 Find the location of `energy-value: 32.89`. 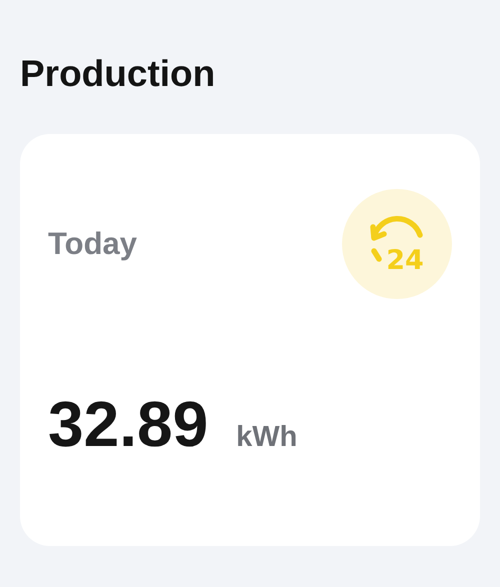

energy-value: 32.89 is located at coordinates (128, 424).